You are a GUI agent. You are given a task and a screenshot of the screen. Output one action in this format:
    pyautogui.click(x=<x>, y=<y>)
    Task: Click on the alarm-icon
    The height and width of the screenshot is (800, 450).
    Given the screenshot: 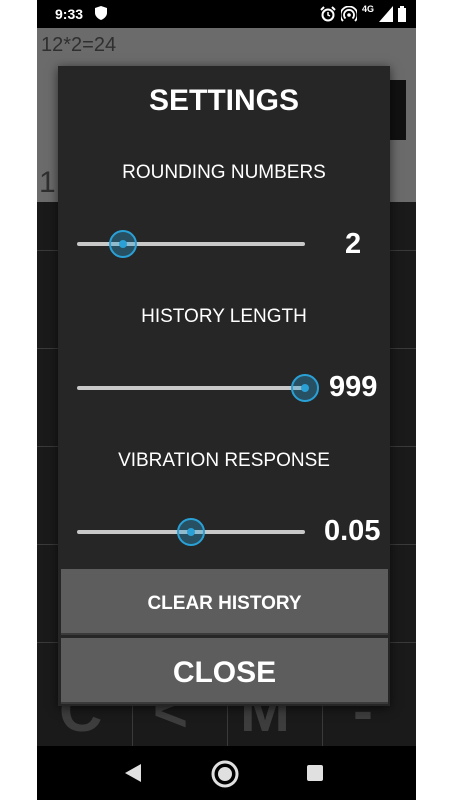 What is the action you would take?
    pyautogui.click(x=328, y=14)
    